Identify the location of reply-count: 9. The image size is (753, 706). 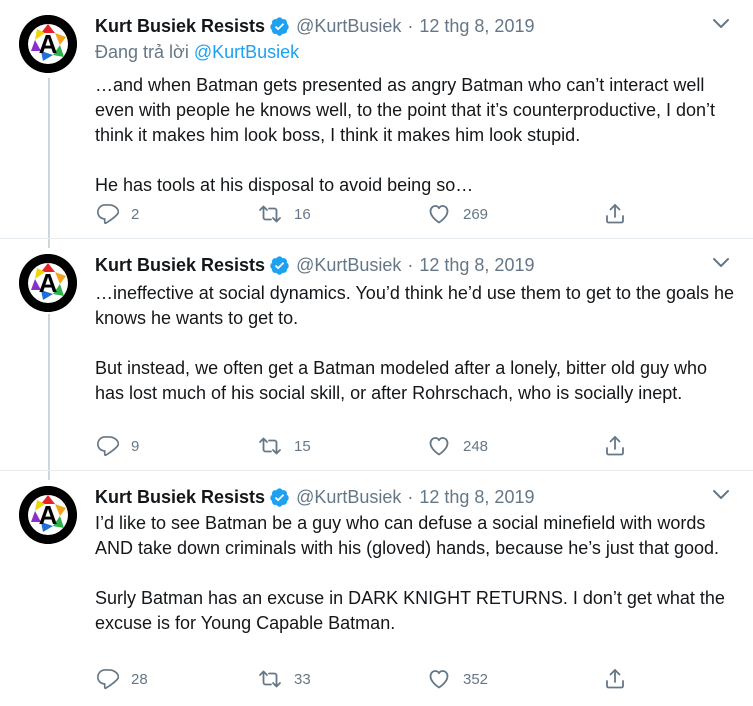
(135, 446).